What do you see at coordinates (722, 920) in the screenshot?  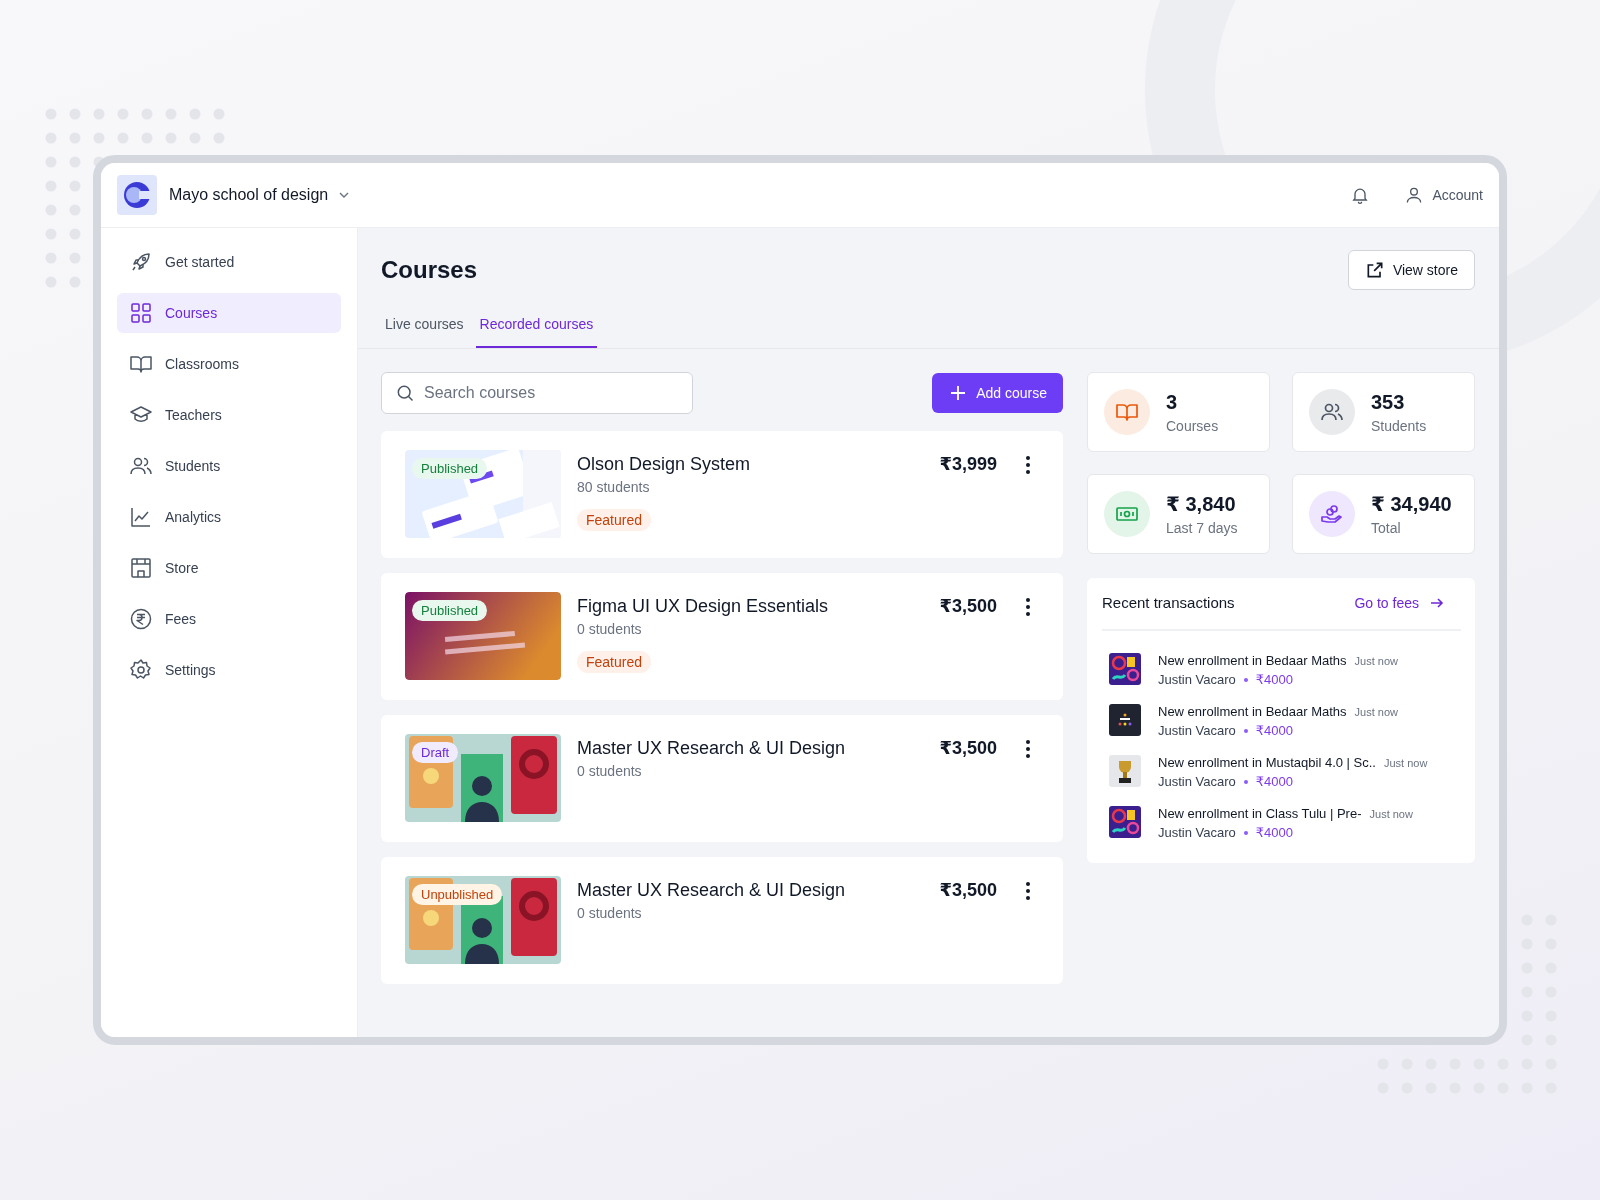 I see `course-card: Unpublished Master UX Research & UI Design 0 students ₹3,500` at bounding box center [722, 920].